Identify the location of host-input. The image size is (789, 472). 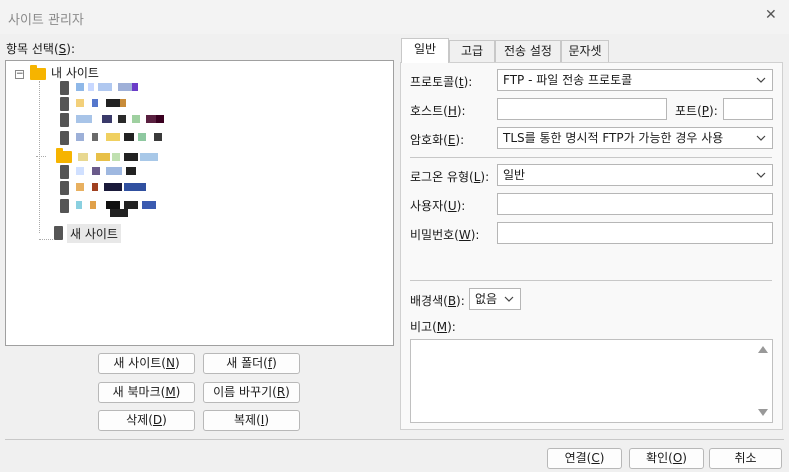
(582, 109).